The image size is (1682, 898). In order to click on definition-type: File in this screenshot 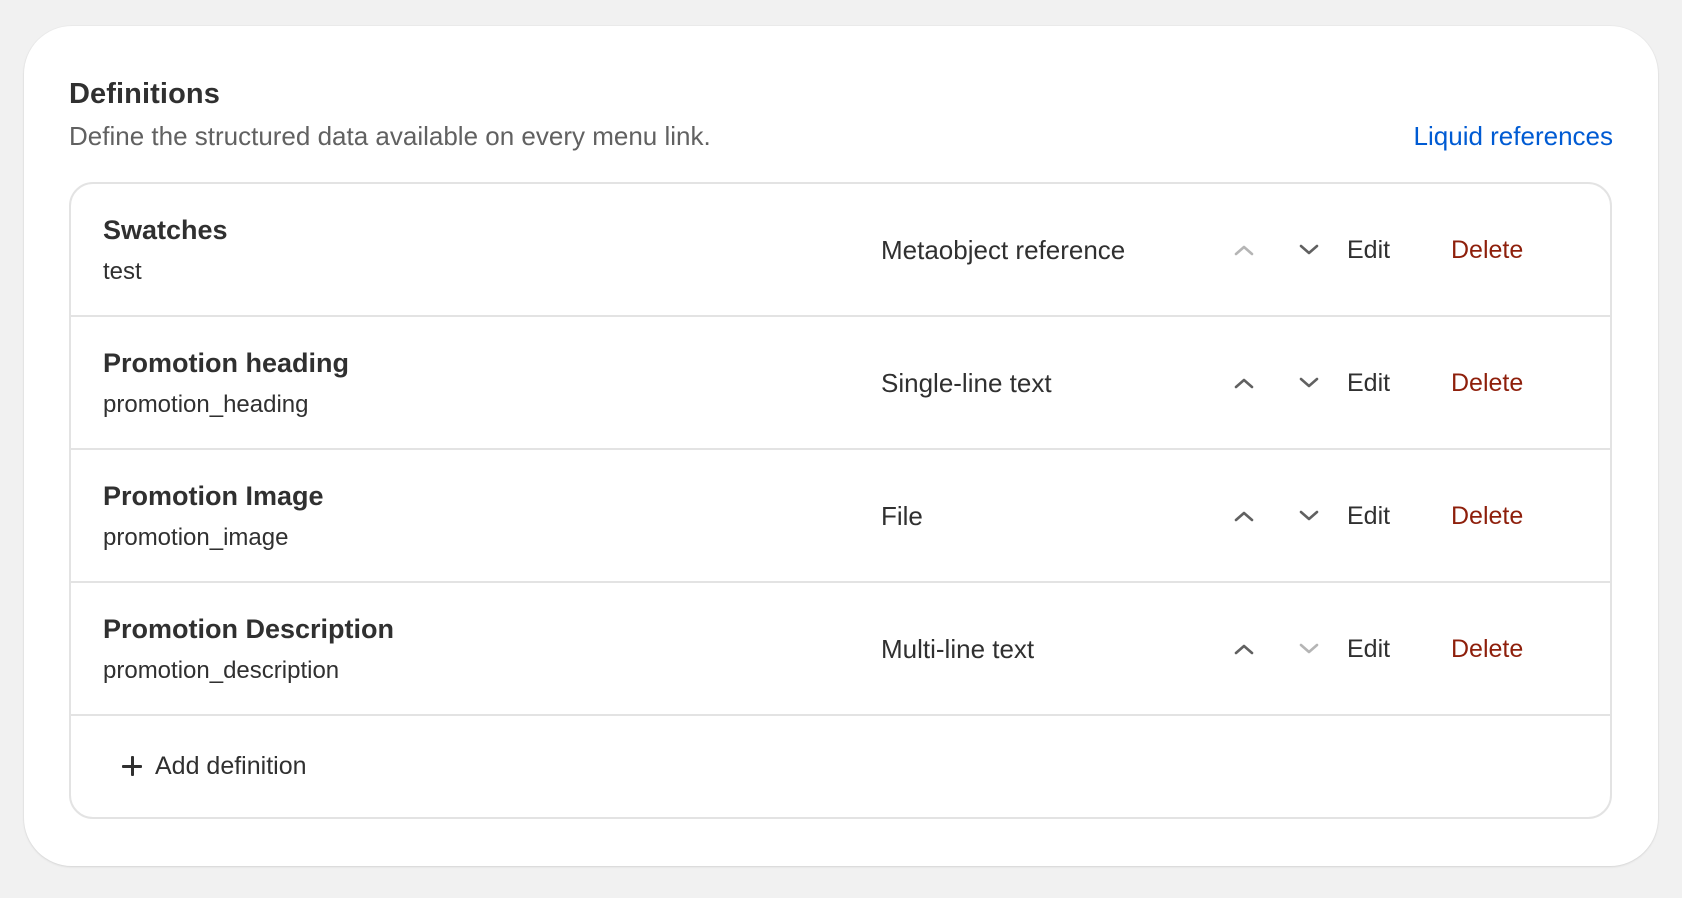, I will do `click(902, 516)`.